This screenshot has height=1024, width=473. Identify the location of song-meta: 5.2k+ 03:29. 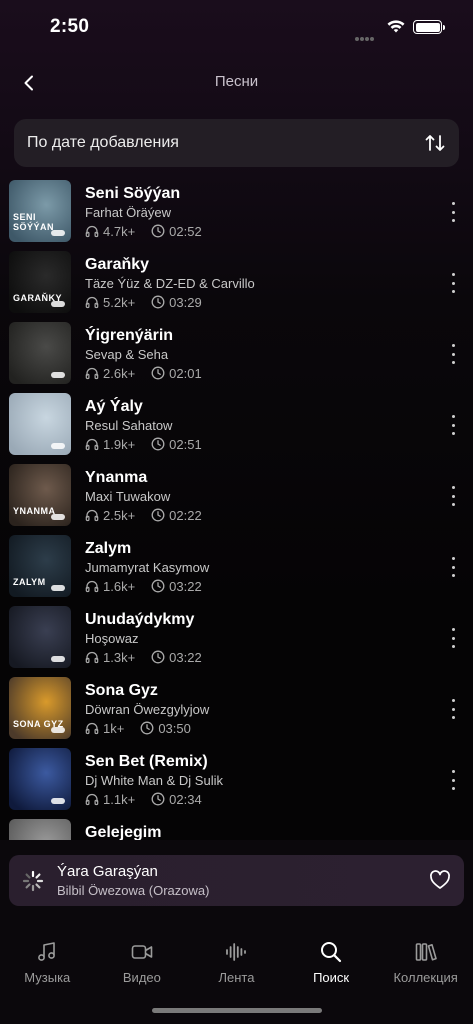
(143, 302).